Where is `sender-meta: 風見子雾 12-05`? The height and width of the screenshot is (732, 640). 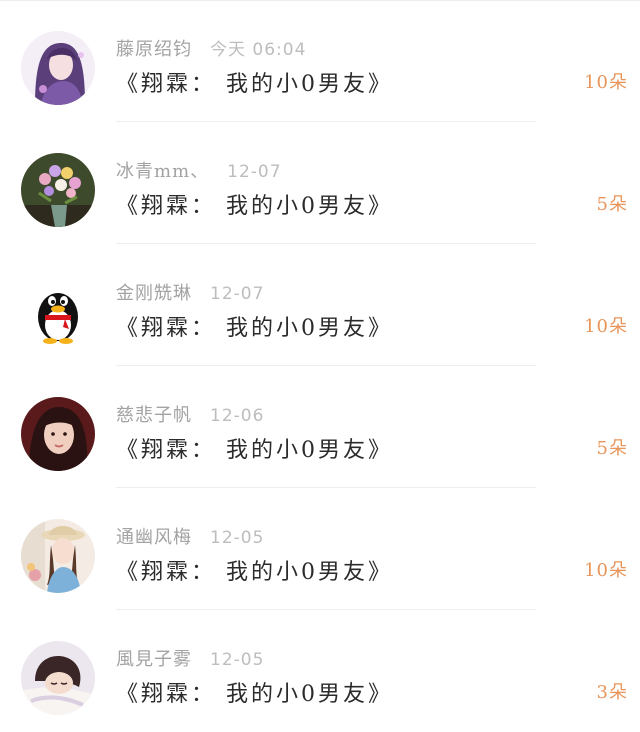 sender-meta: 風見子雾 12-05 is located at coordinates (190, 658).